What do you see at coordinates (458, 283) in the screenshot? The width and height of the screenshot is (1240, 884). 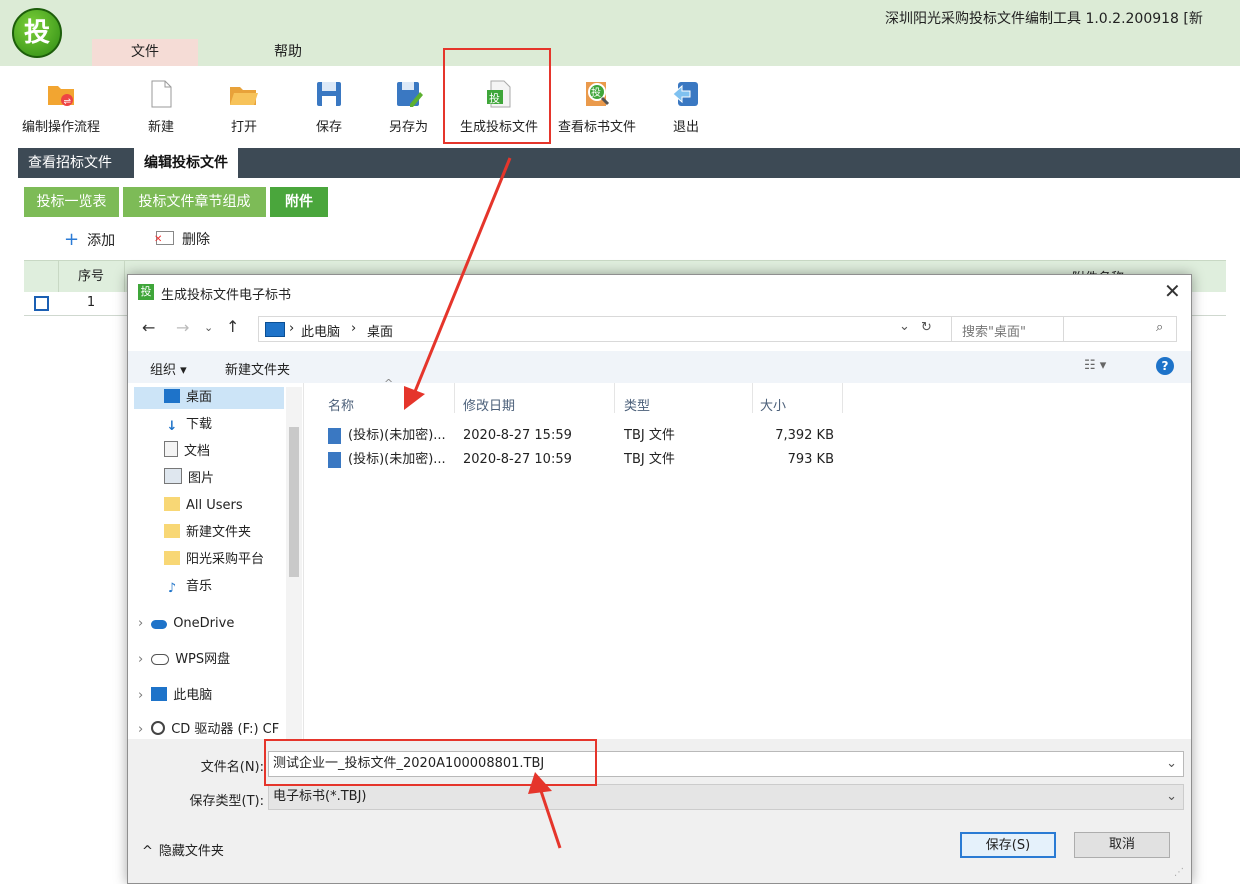 I see `arrow-to-file-list` at bounding box center [458, 283].